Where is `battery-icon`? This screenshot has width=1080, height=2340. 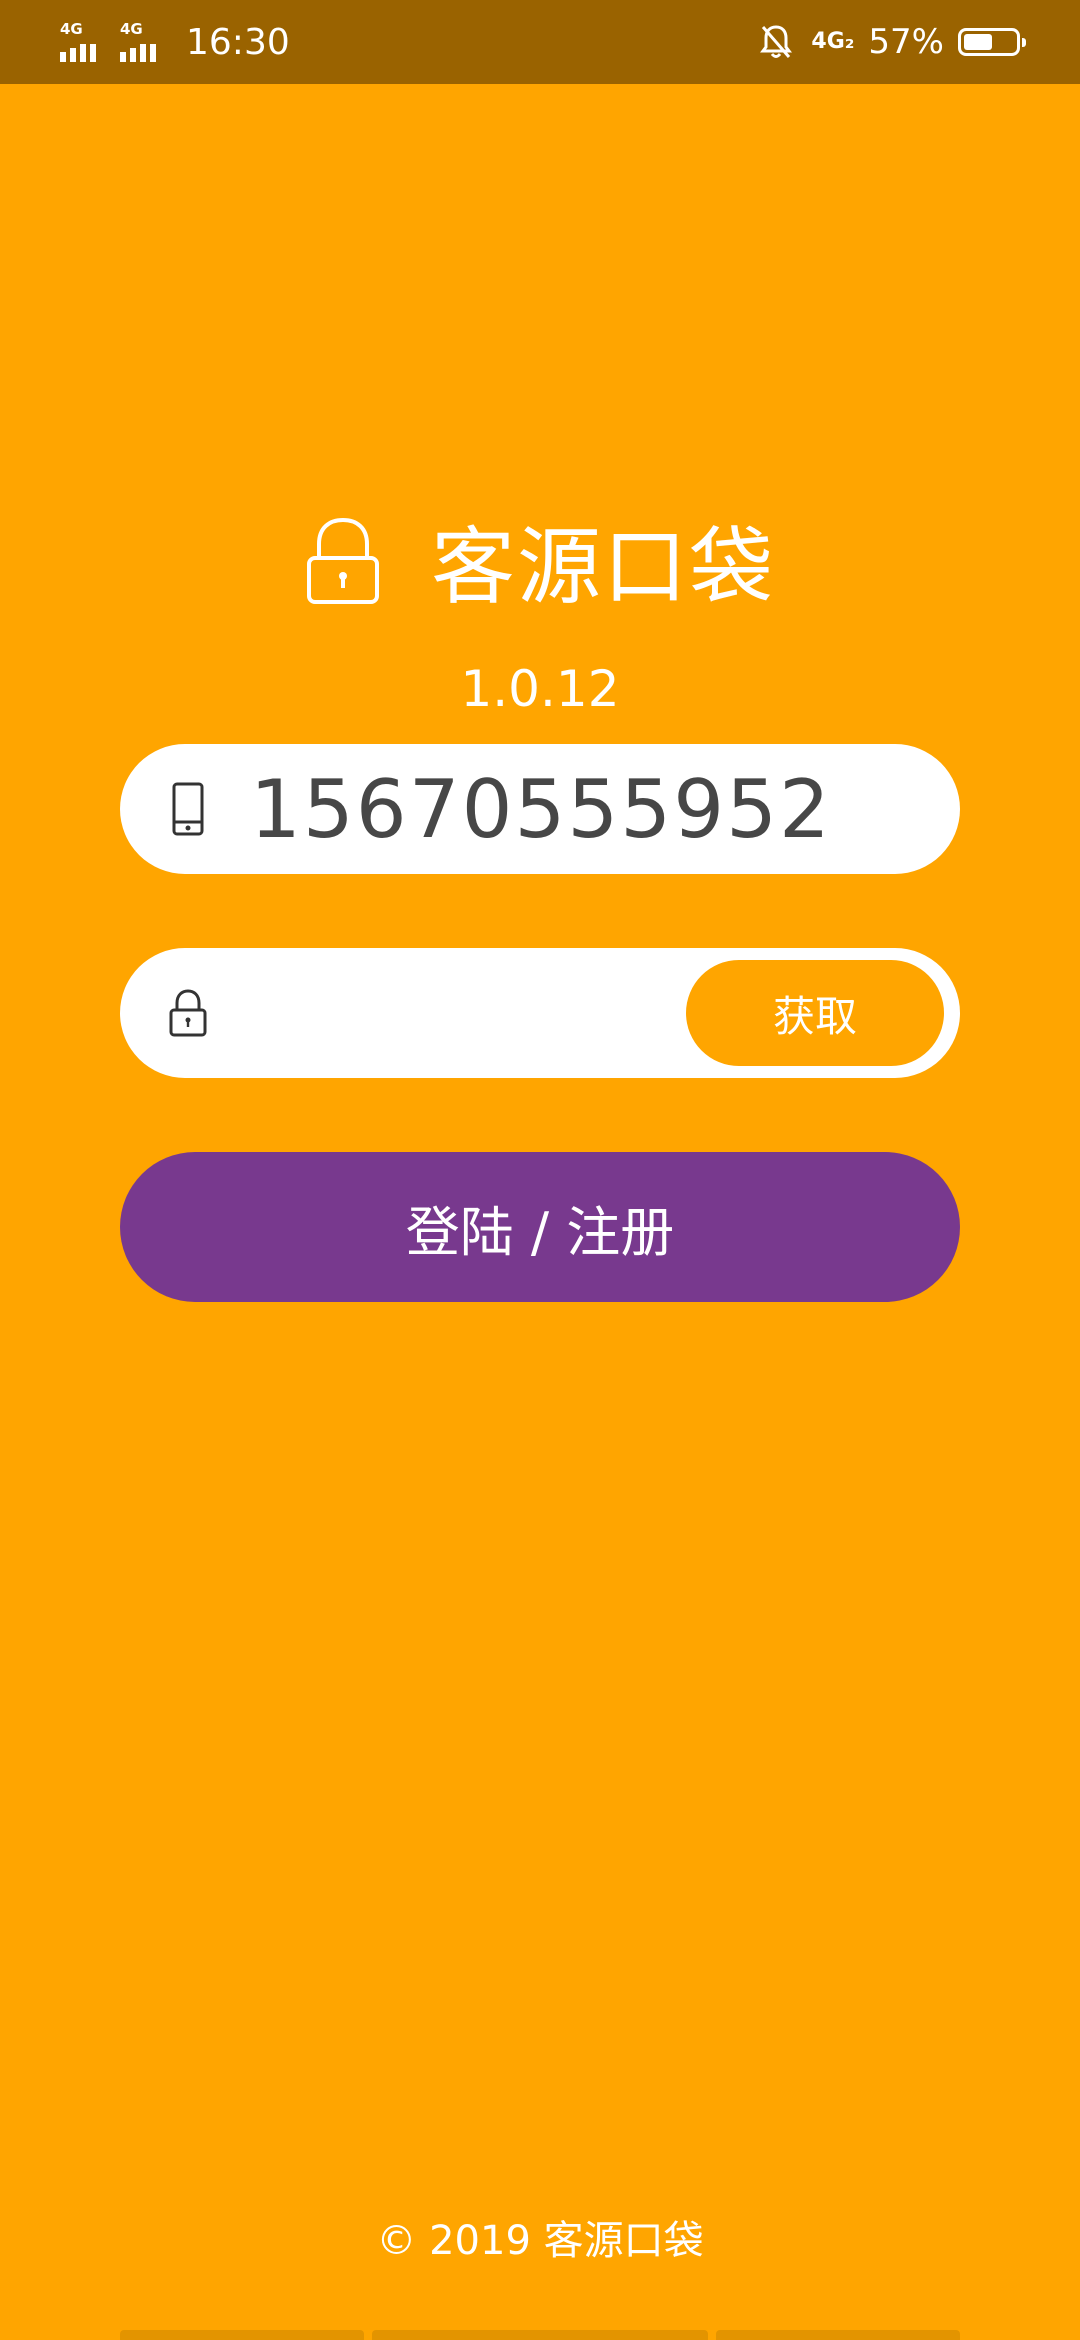 battery-icon is located at coordinates (992, 42).